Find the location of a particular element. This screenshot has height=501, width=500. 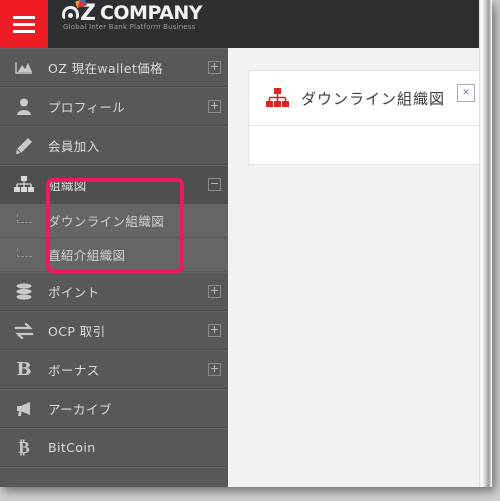

brand-wordmark: Z COMPANY is located at coordinates (132, 13).